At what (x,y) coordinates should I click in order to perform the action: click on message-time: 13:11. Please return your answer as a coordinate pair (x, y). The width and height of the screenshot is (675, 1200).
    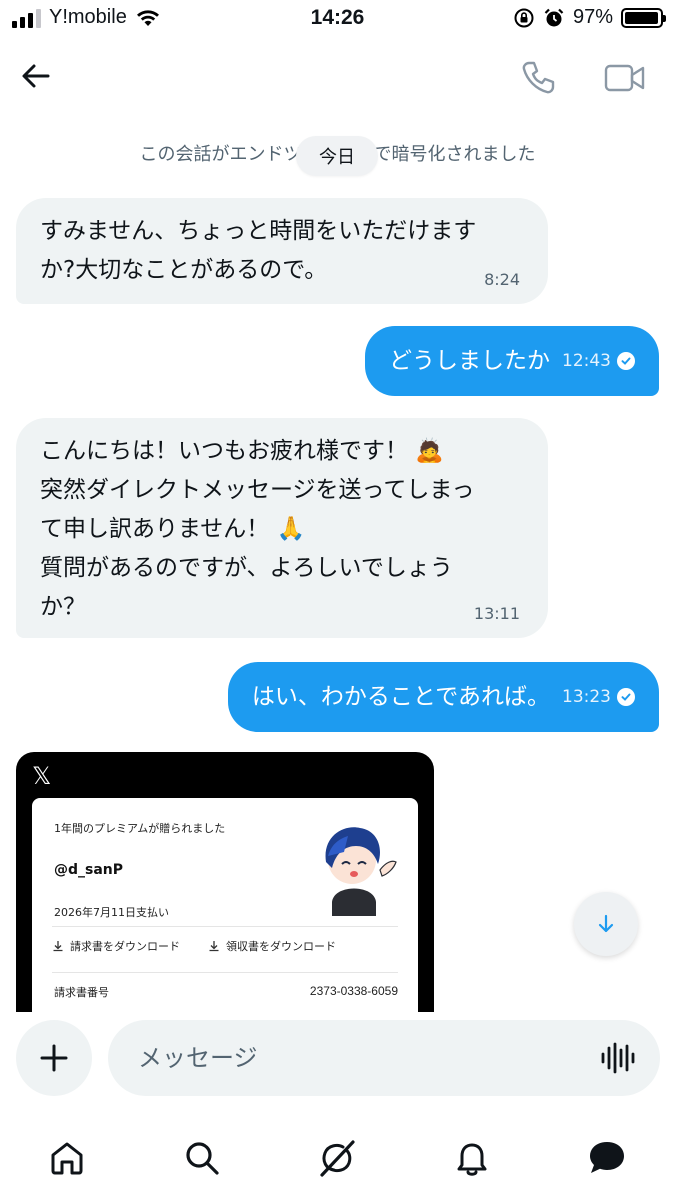
    Looking at the image, I should click on (496, 613).